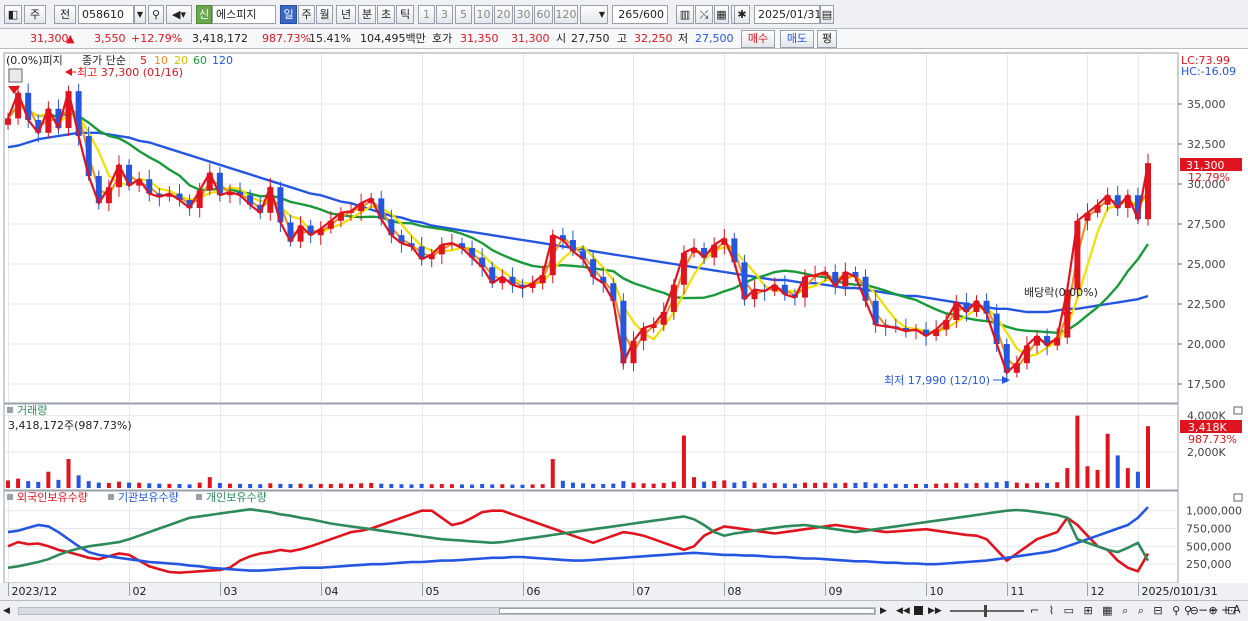 This screenshot has width=1248, height=621. I want to click on mult-5: 5, so click(463, 14).